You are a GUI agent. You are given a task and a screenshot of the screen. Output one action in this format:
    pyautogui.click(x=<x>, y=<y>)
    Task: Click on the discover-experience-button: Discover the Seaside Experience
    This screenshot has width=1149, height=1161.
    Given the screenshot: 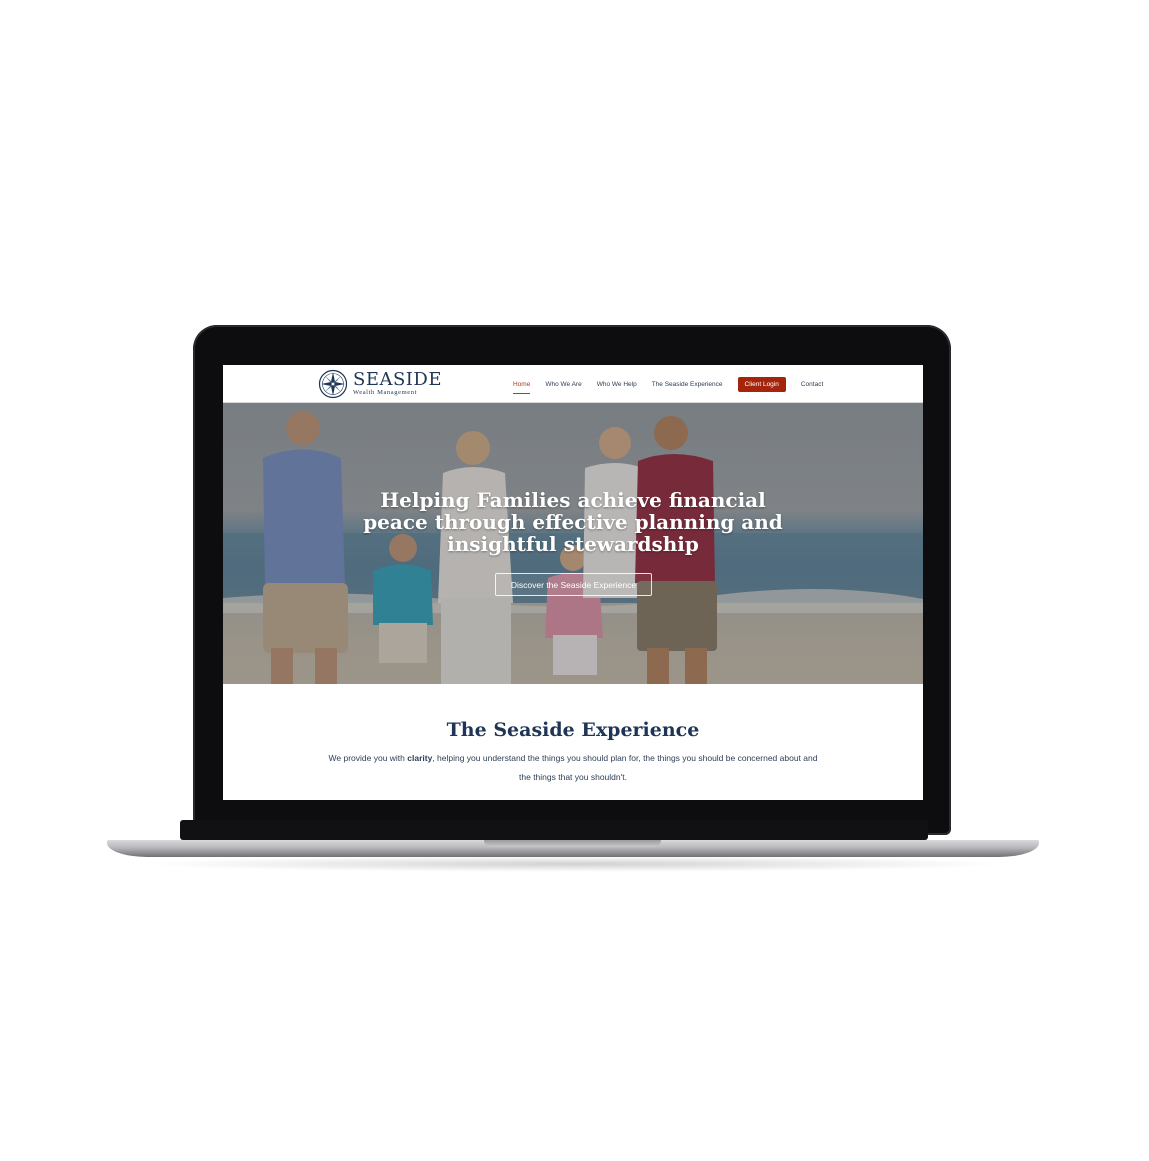 What is the action you would take?
    pyautogui.click(x=573, y=584)
    